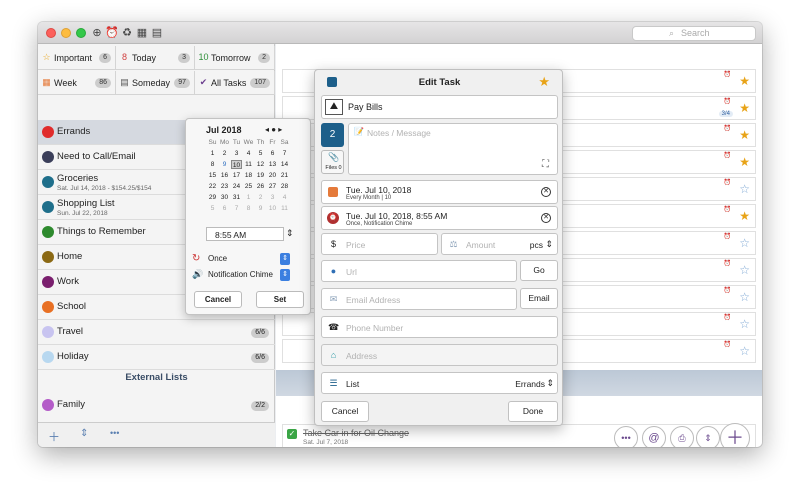 Image resolution: width=800 pixels, height=500 pixels. Describe the element at coordinates (499, 244) in the screenshot. I see `amount-field: ⚖ Amount pcs ⇕` at that location.